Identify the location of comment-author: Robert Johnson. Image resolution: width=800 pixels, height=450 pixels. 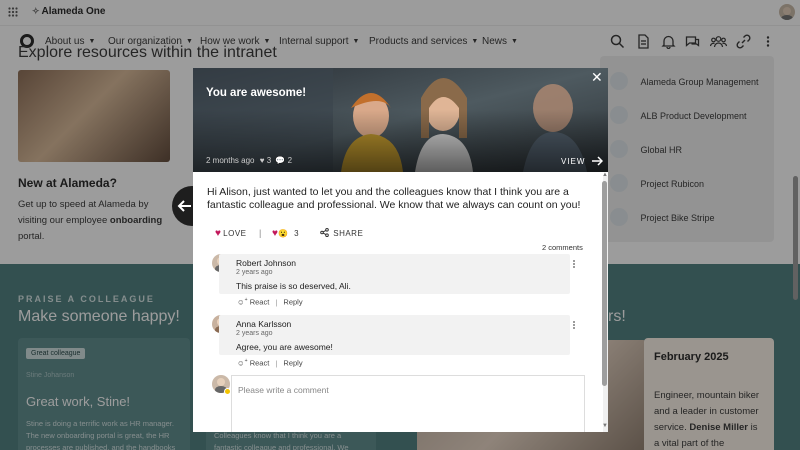
(266, 263).